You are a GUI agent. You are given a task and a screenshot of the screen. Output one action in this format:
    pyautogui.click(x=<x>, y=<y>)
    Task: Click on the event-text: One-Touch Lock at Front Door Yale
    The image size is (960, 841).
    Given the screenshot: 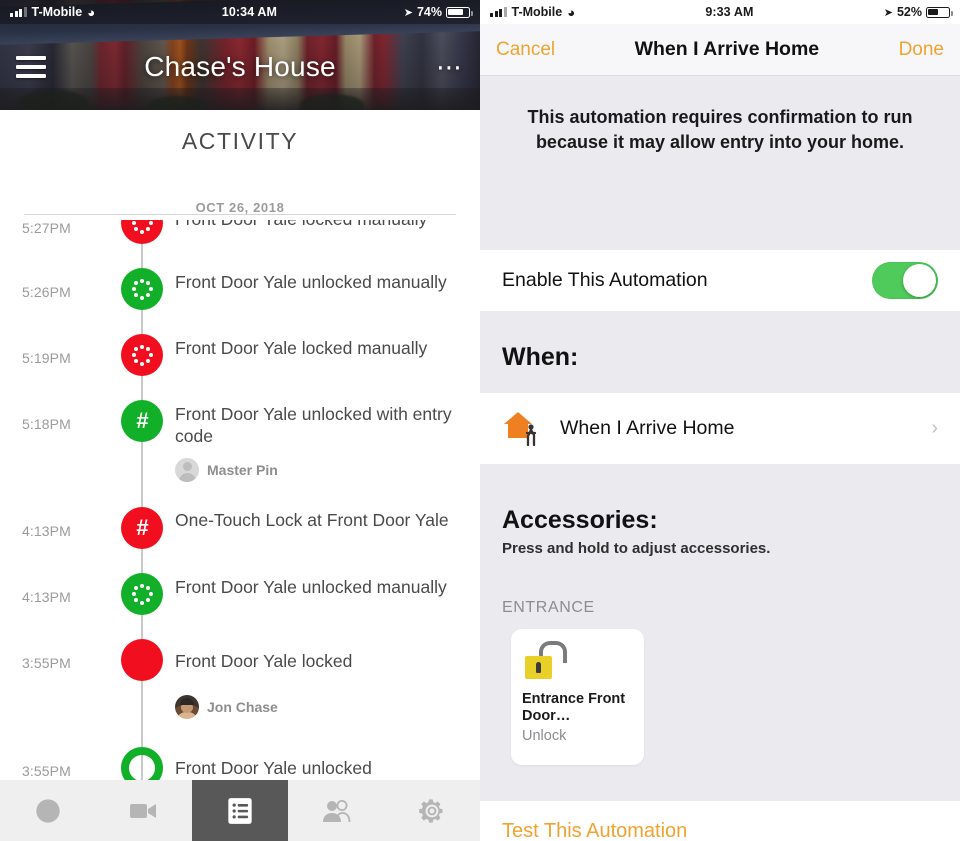 What is the action you would take?
    pyautogui.click(x=312, y=520)
    